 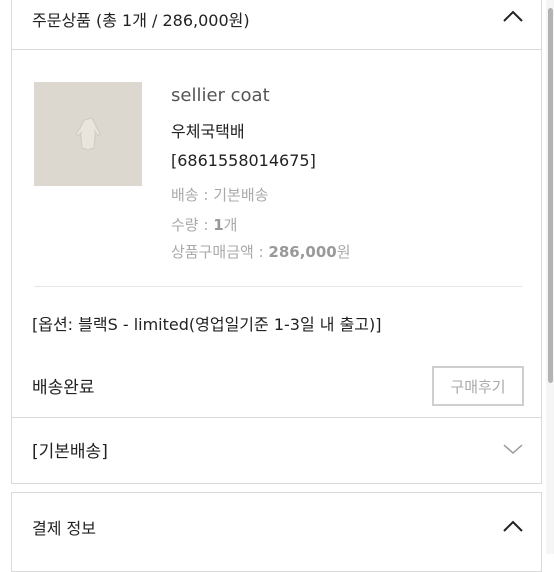 I want to click on product-name: sellier coat, so click(x=220, y=95).